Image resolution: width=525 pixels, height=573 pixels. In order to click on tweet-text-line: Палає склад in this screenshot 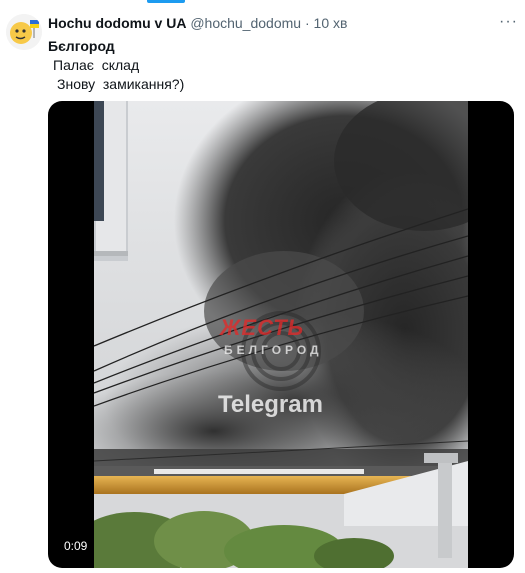, I will do `click(96, 65)`.